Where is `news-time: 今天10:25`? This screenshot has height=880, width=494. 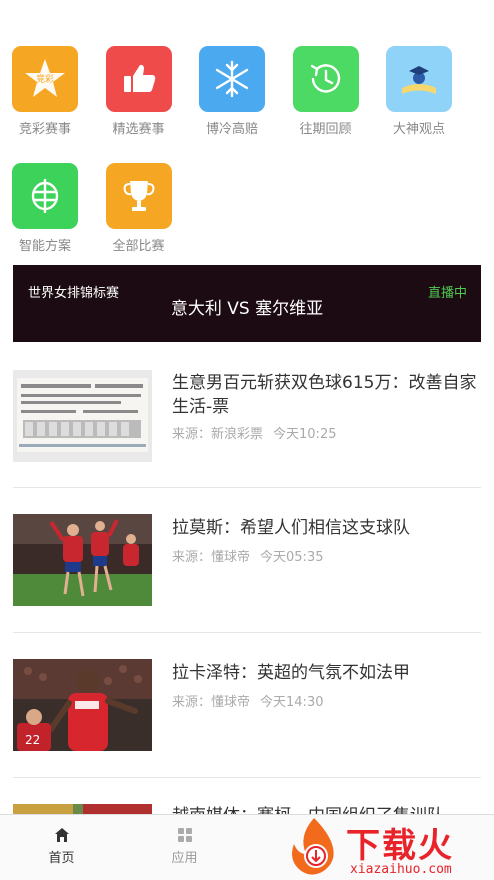 news-time: 今天10:25 is located at coordinates (305, 434).